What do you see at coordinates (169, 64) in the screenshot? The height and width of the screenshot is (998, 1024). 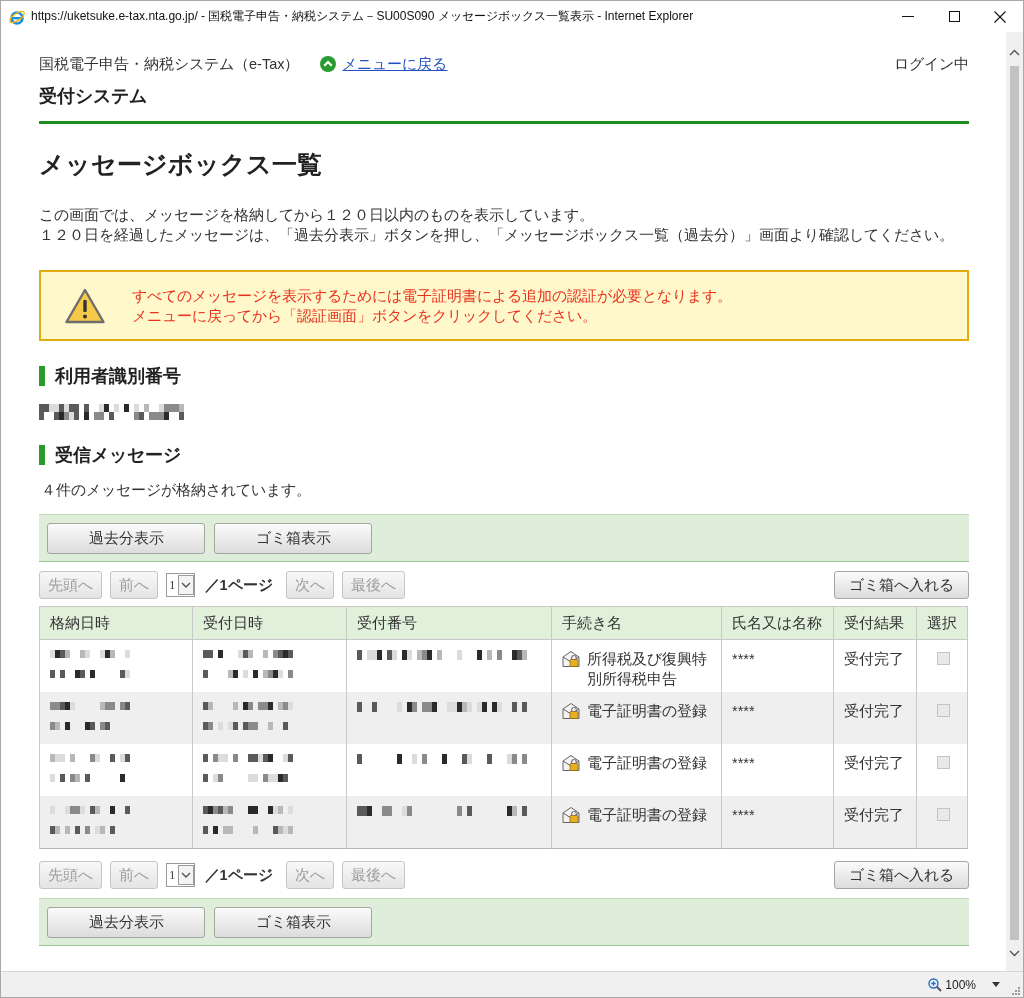 I see `system-name: 国税電子申告・納税システム（e-Tax）` at bounding box center [169, 64].